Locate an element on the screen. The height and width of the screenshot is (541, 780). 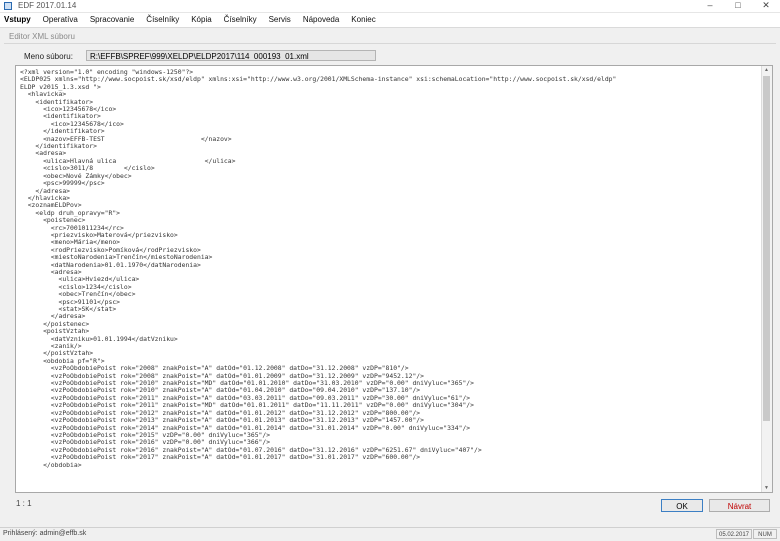
scrollbar-thumb is located at coordinates (766, 248).